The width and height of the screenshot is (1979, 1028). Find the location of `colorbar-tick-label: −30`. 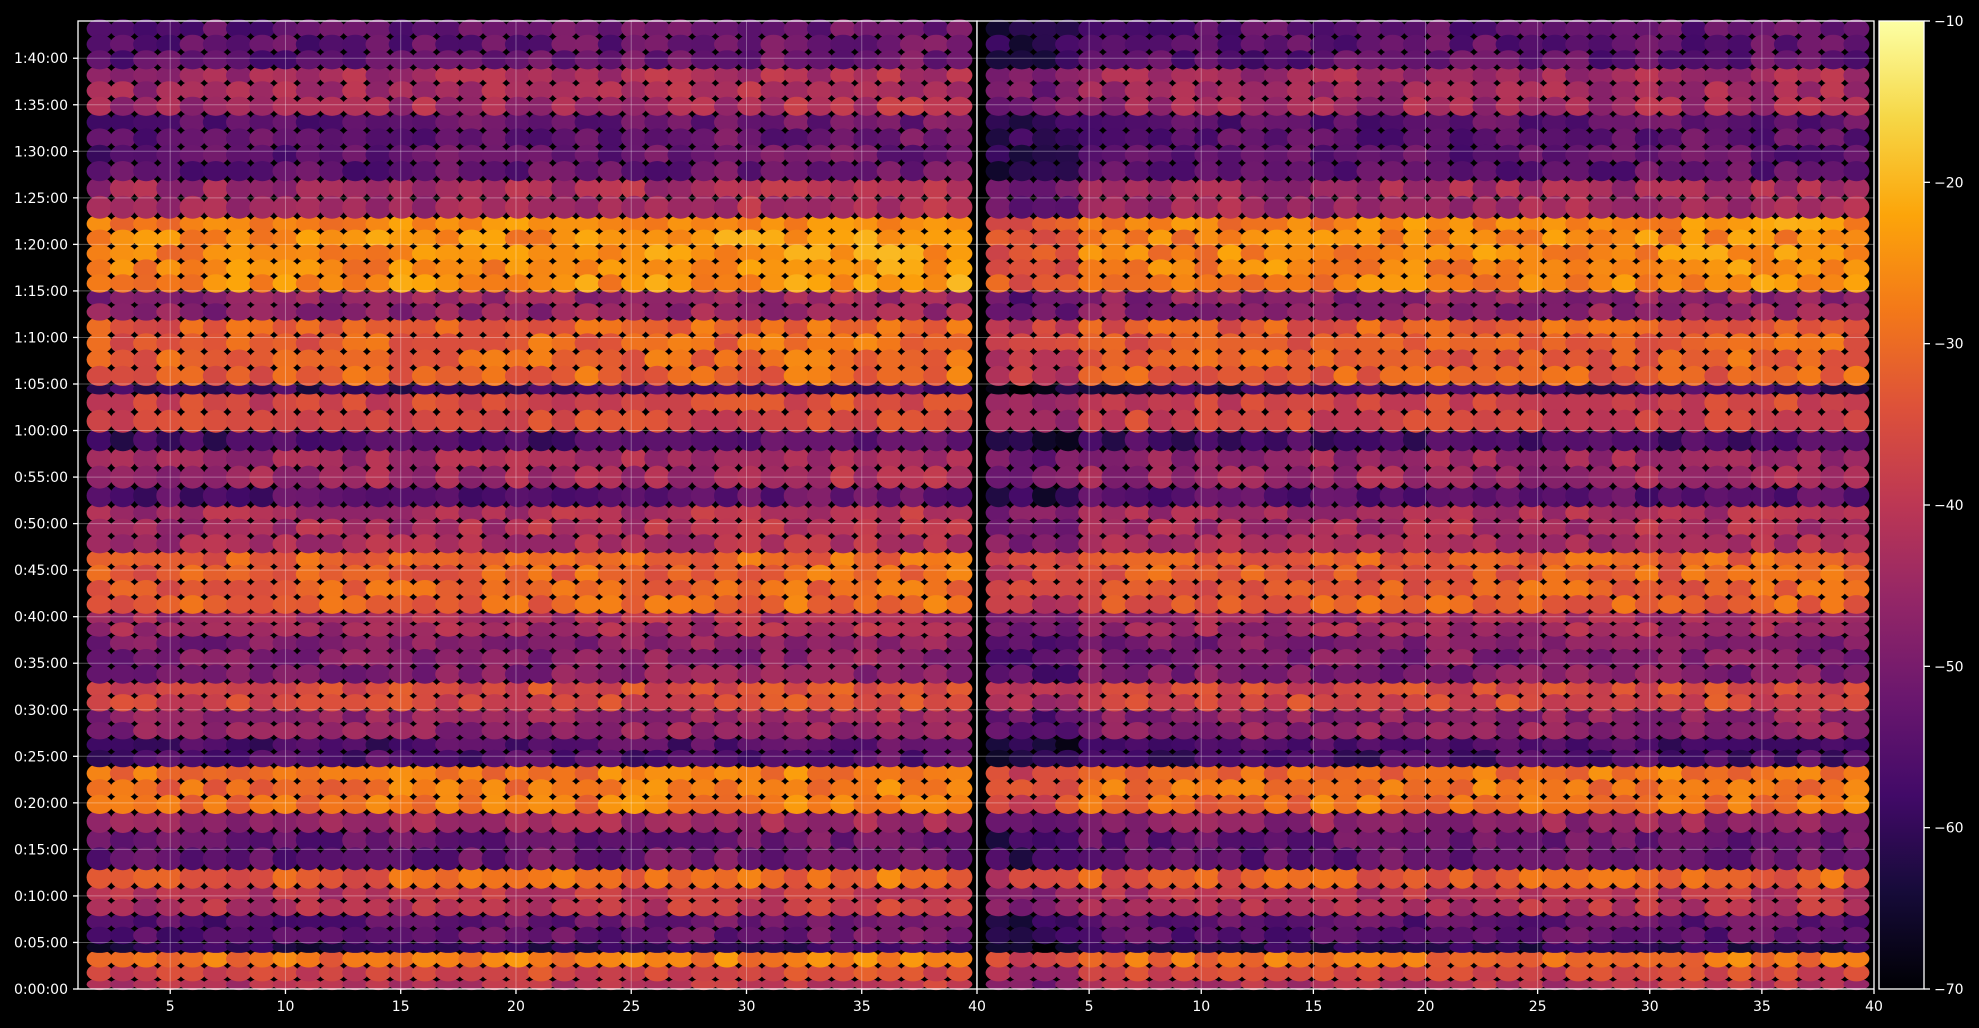

colorbar-tick-label: −30 is located at coordinates (1949, 345).